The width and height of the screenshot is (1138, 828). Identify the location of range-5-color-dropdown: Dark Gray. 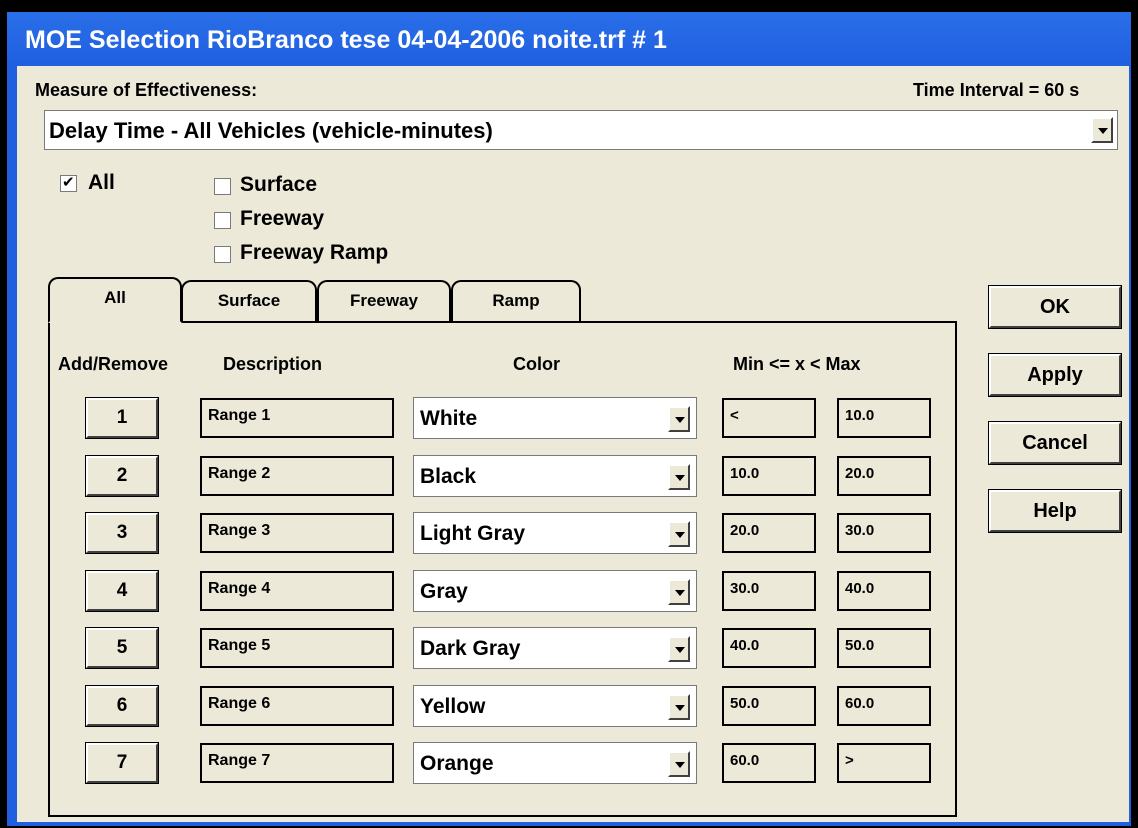
(555, 648).